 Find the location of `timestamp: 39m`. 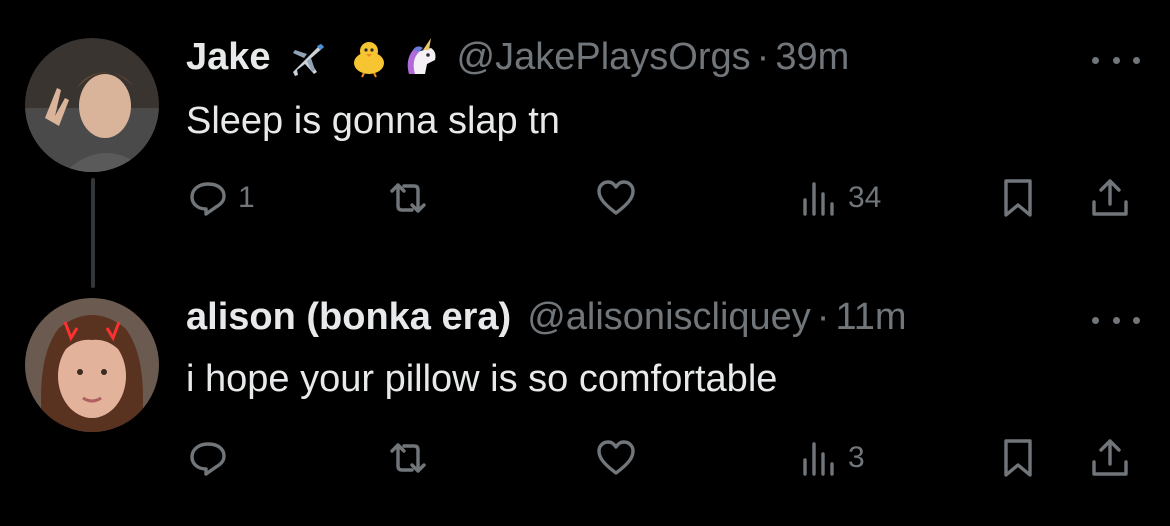

timestamp: 39m is located at coordinates (812, 57).